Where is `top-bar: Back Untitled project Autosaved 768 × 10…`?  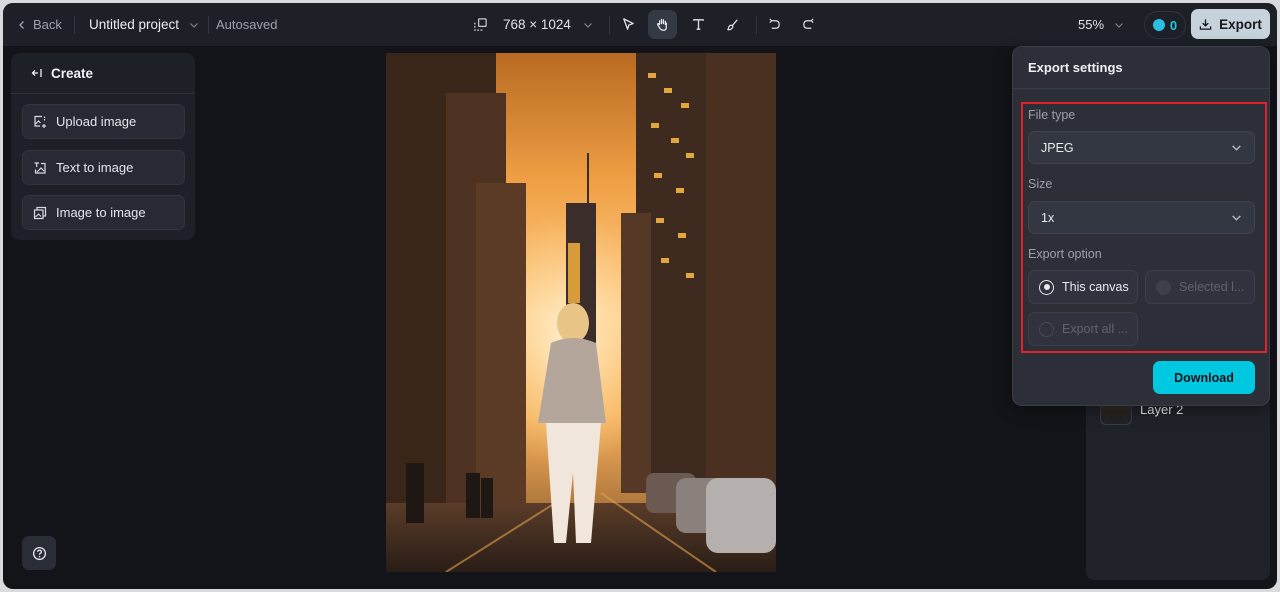
top-bar: Back Untitled project Autosaved 768 × 10… is located at coordinates (640, 24).